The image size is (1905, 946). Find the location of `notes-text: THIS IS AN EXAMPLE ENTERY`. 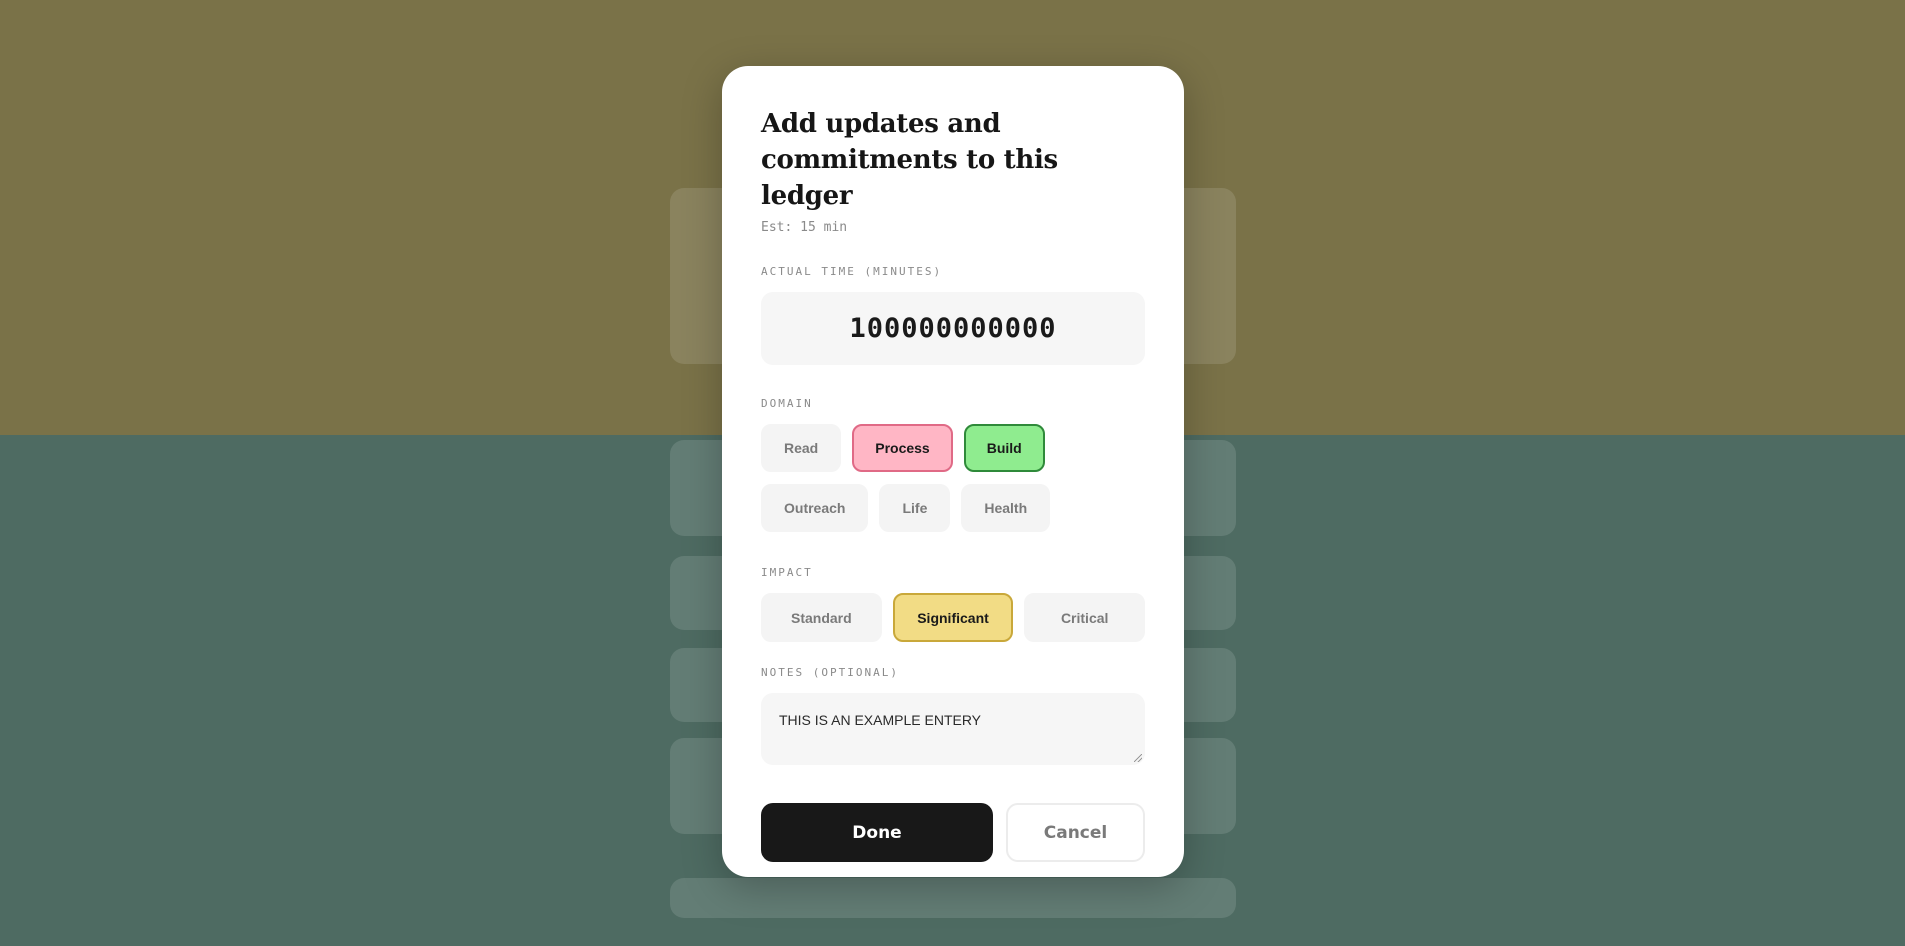

notes-text: THIS IS AN EXAMPLE ENTERY is located at coordinates (880, 720).